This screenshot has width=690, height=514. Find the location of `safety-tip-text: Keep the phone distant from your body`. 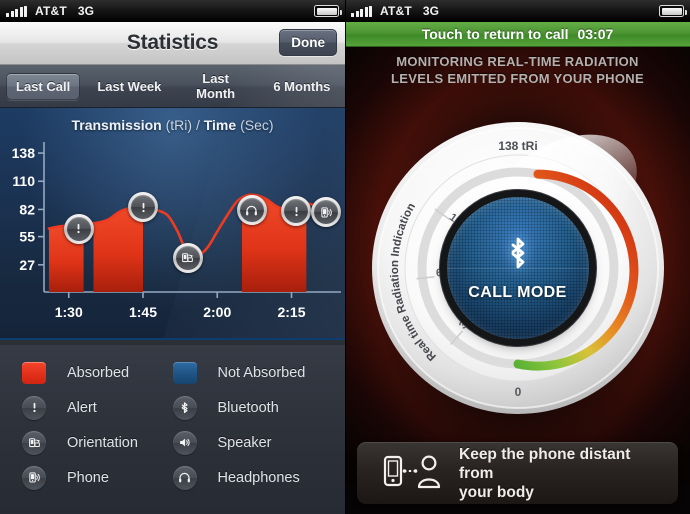

safety-tip-text: Keep the phone distant from your body is located at coordinates (561, 473).